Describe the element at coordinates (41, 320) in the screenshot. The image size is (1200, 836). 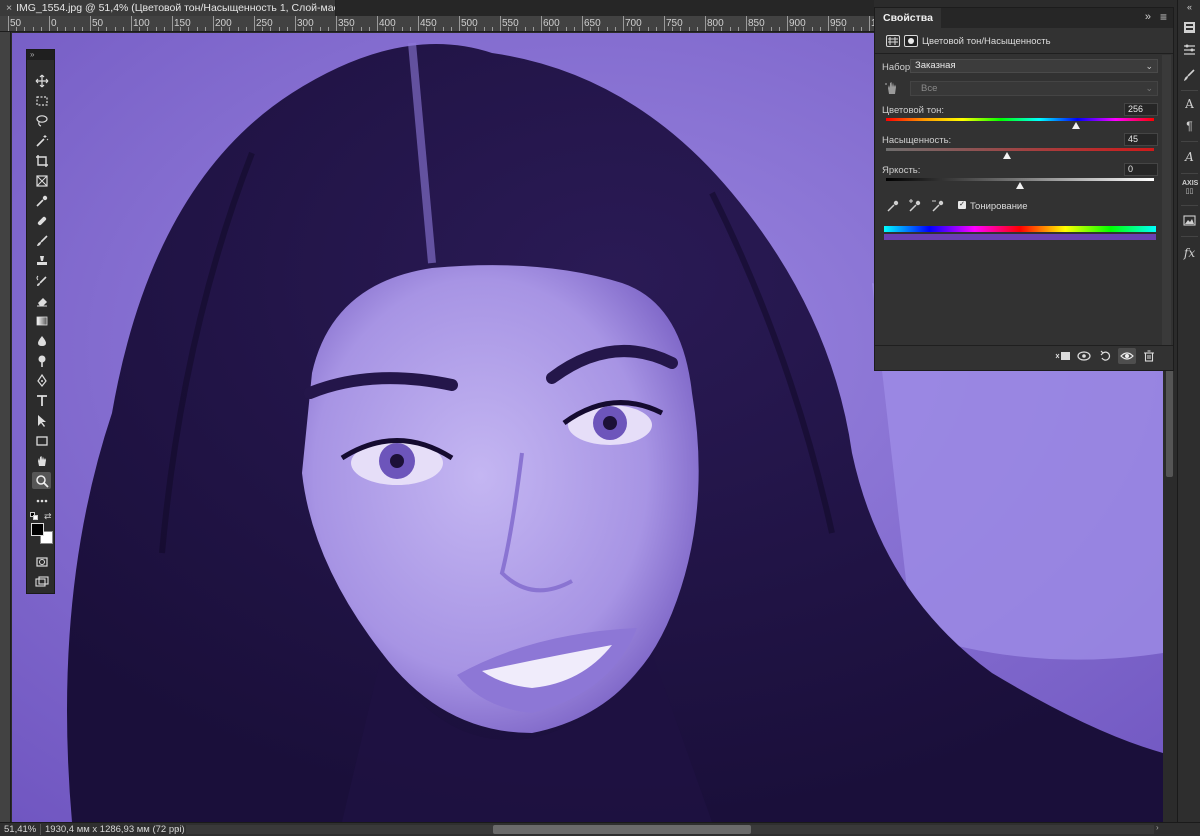
I see `gradient-tool` at that location.